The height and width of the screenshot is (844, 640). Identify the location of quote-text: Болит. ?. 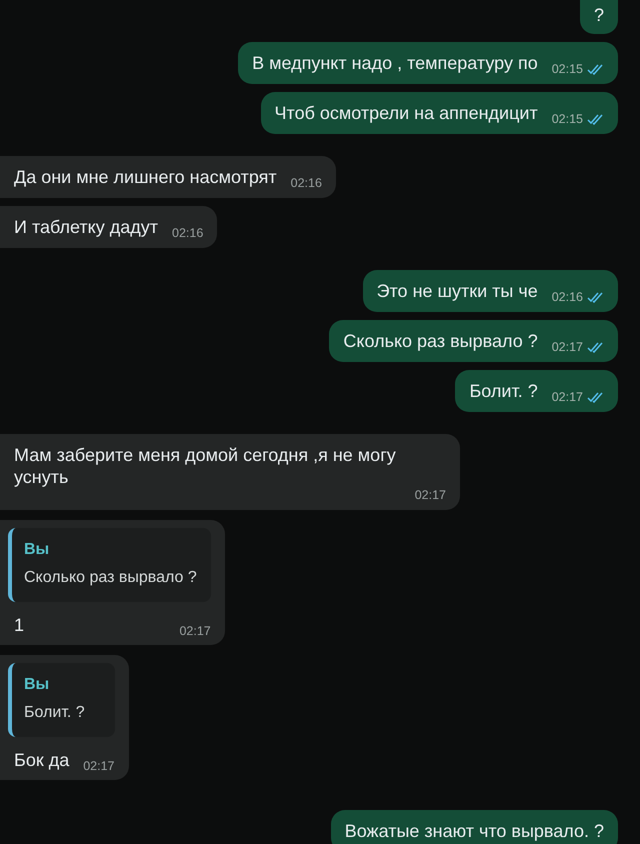
(55, 713).